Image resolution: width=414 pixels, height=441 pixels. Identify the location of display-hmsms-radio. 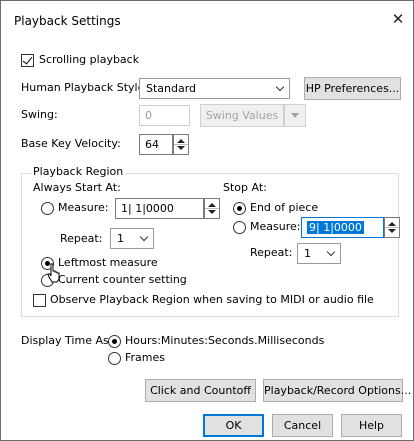
(114, 341).